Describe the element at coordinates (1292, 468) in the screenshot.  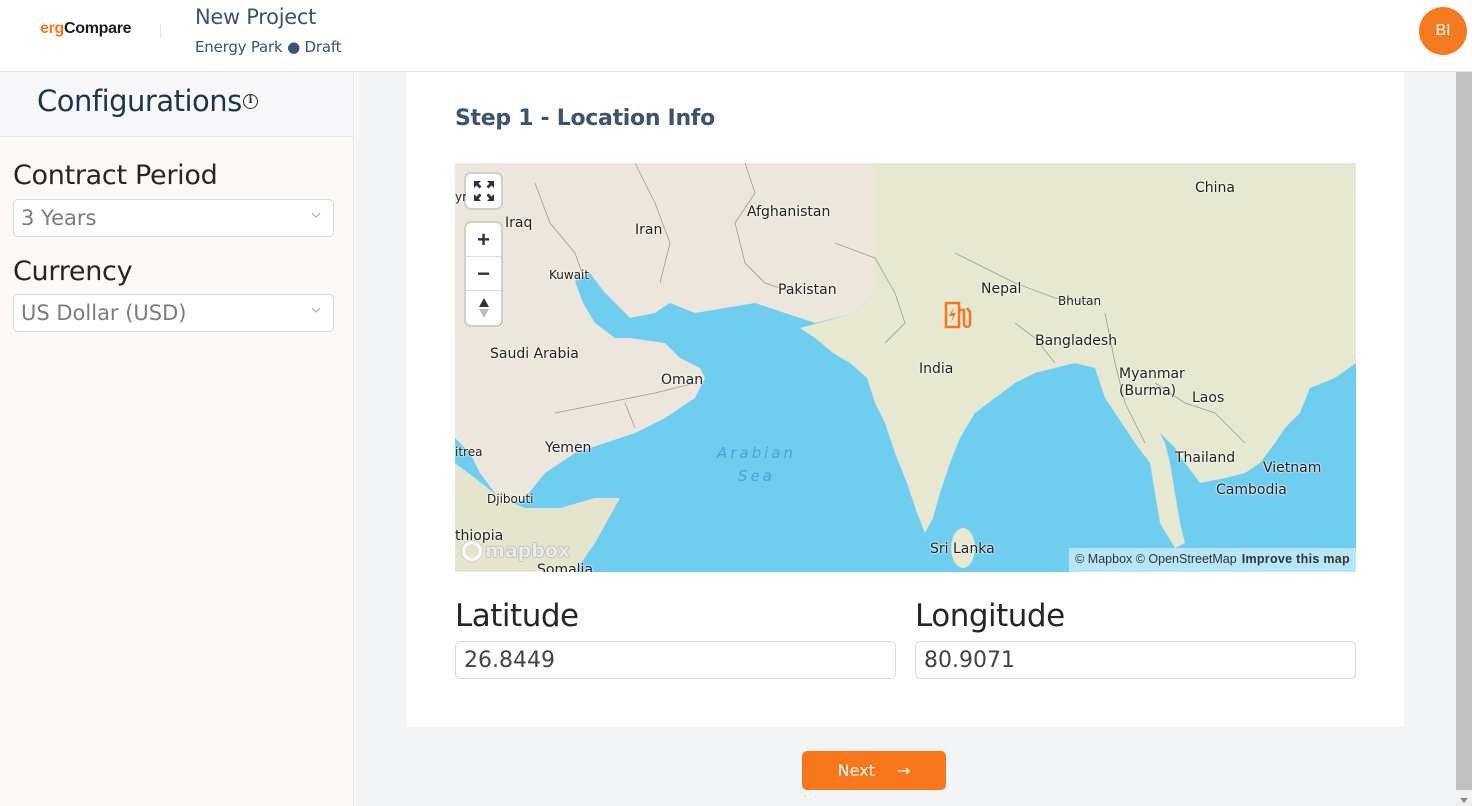
I see `map-label-vietnam: Vietnam` at that location.